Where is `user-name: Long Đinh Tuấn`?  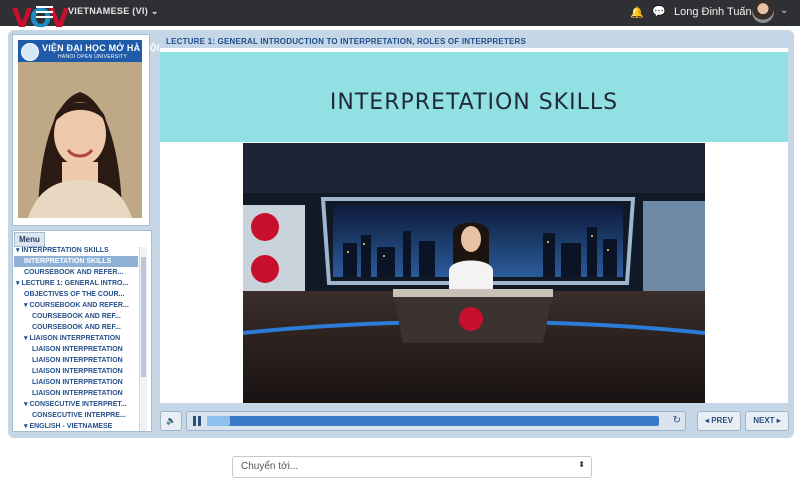
user-name: Long Đinh Tuấn is located at coordinates (713, 12).